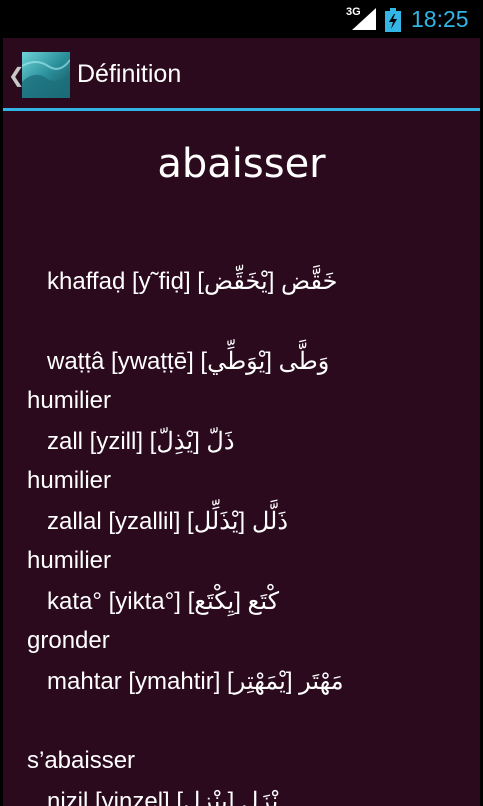  What do you see at coordinates (188, 361) in the screenshot?
I see `definition-entry: waṭṭâ [ywaṭṭē] [يْوَطِّي] وَطَّى` at bounding box center [188, 361].